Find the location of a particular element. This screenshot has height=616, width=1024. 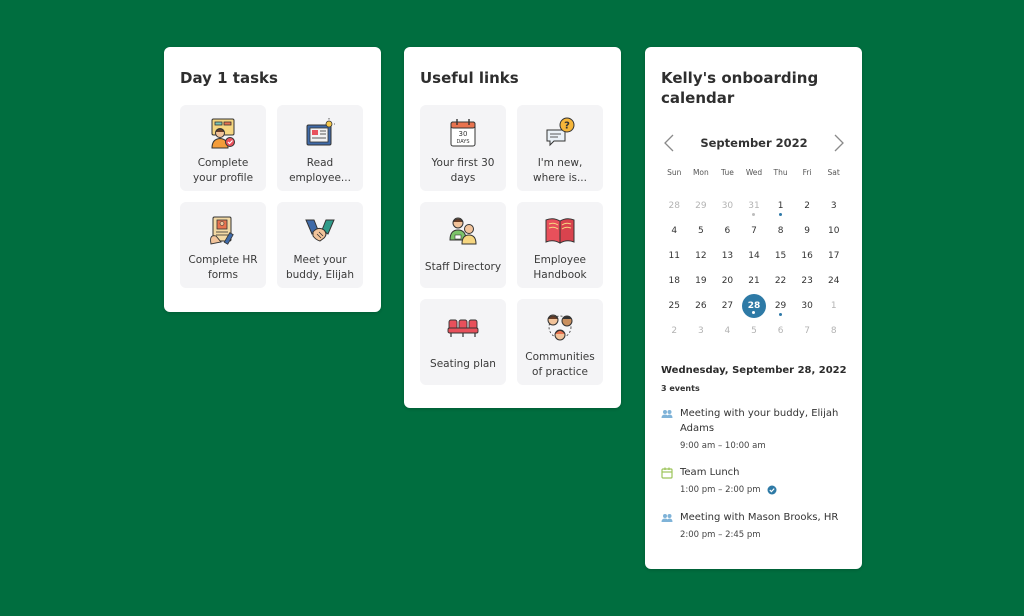

calendar-day: 17 is located at coordinates (833, 255).